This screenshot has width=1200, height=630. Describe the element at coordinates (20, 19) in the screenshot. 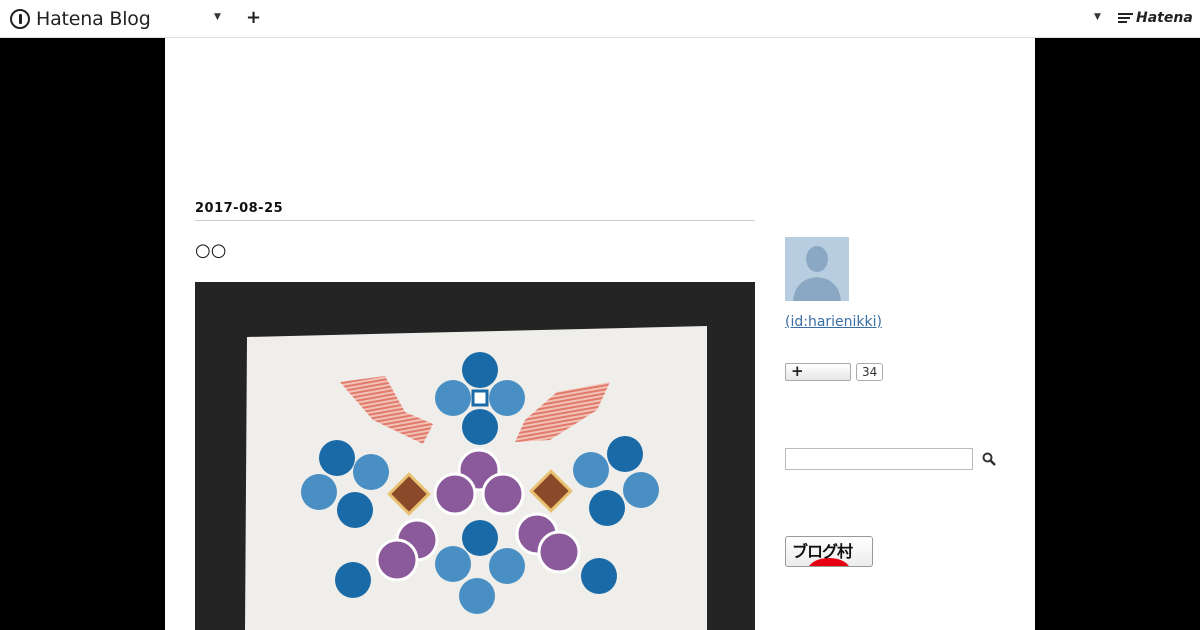

I see `hatena-blog-logo-icon` at that location.